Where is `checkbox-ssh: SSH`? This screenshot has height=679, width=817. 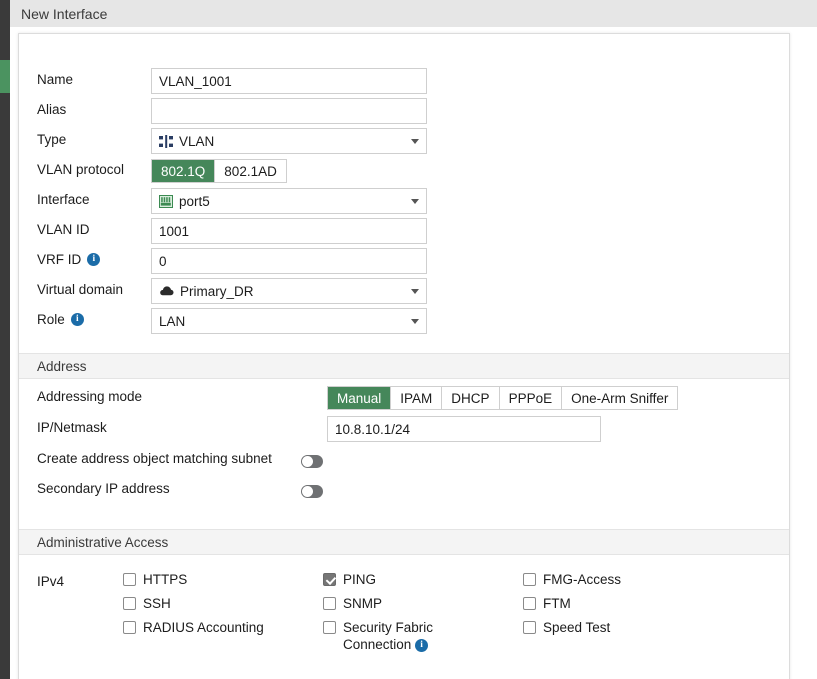 checkbox-ssh: SSH is located at coordinates (147, 603).